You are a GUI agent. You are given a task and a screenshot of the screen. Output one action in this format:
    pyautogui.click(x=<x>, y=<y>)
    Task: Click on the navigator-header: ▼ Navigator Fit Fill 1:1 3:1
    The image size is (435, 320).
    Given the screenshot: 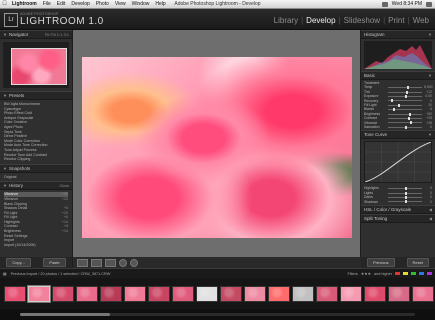 What is the action you would take?
    pyautogui.click(x=36, y=34)
    